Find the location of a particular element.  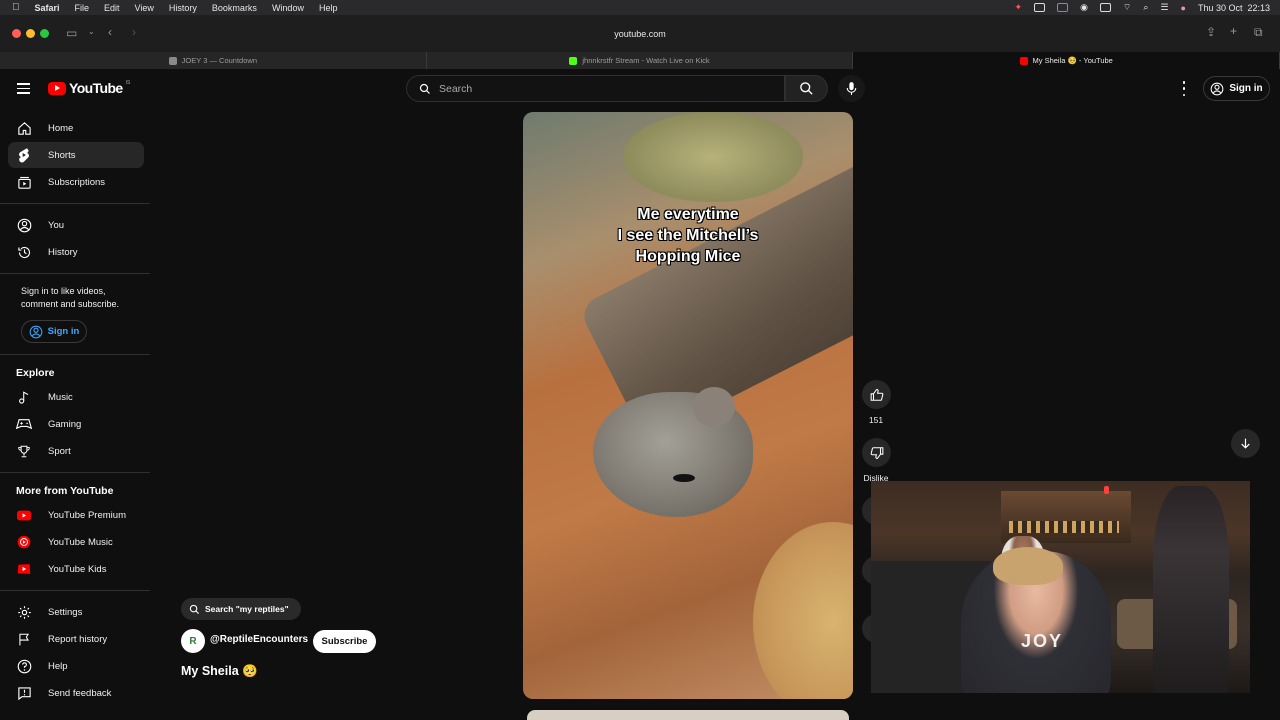

tab-label: JOEY 3 — Countdown is located at coordinates (219, 60).